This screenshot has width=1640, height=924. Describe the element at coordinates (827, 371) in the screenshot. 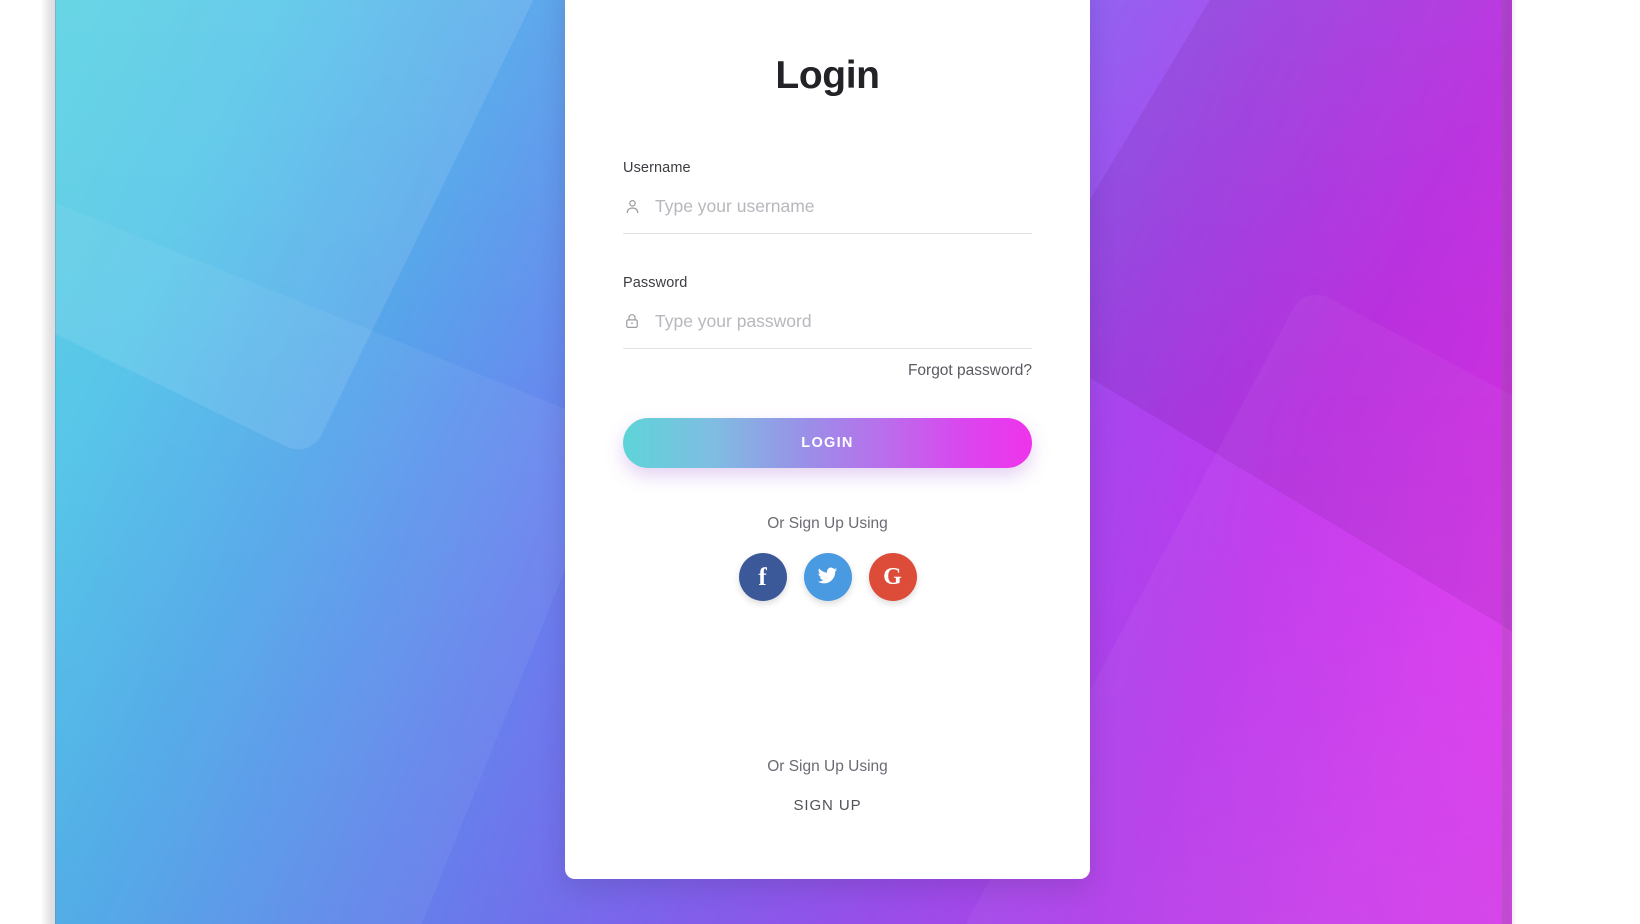

I see `forgot-password-row: Forgot password?` at that location.